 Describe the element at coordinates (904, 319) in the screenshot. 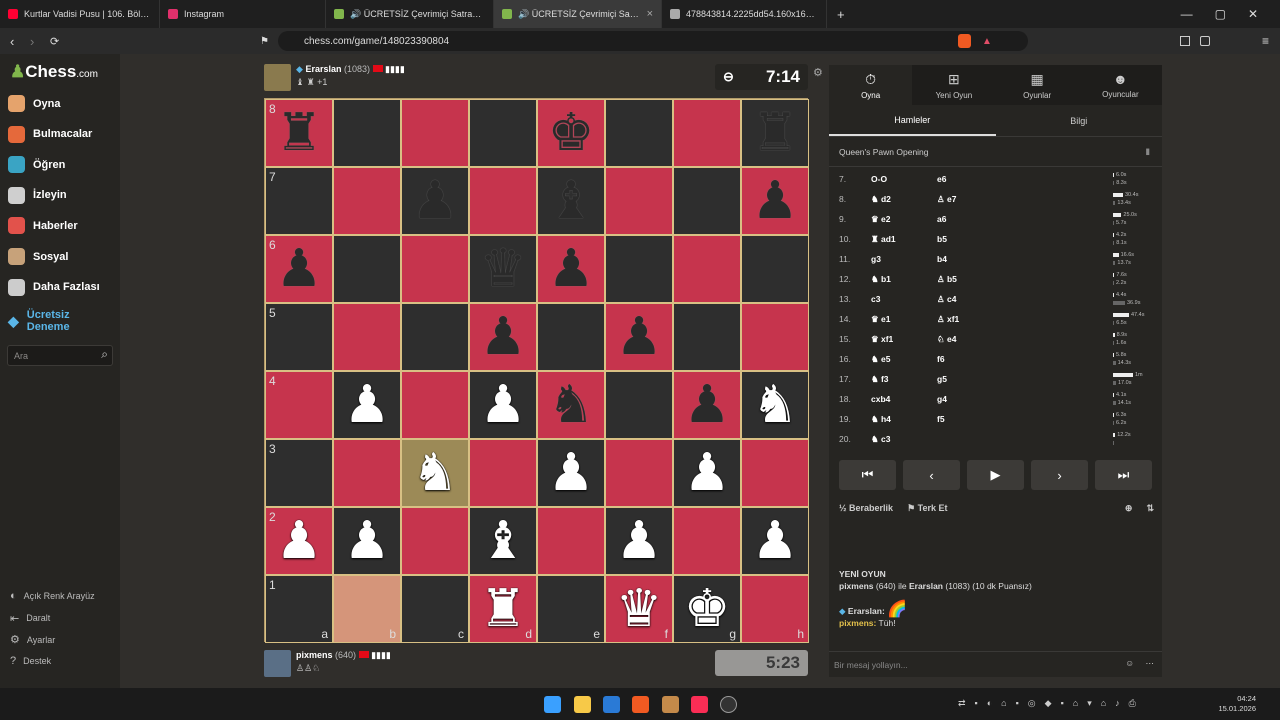

I see `white-move: ♛ e1` at that location.